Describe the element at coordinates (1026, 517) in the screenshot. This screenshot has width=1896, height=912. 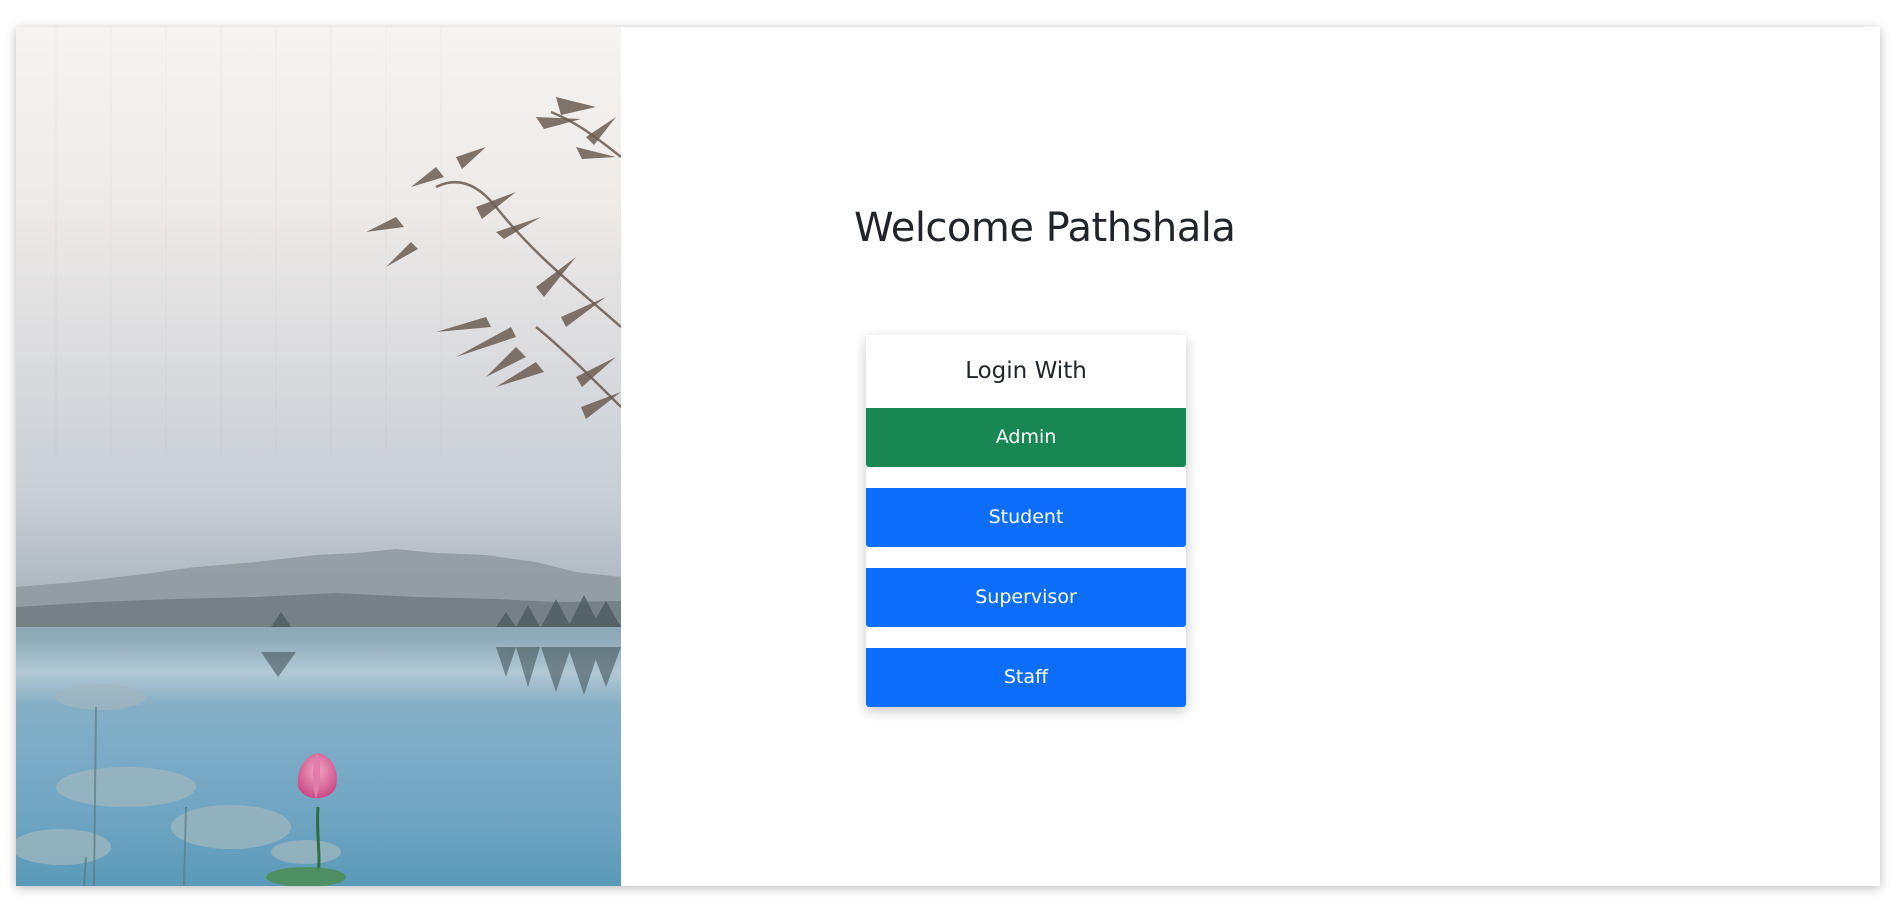
I see `student-login-button: Student` at that location.